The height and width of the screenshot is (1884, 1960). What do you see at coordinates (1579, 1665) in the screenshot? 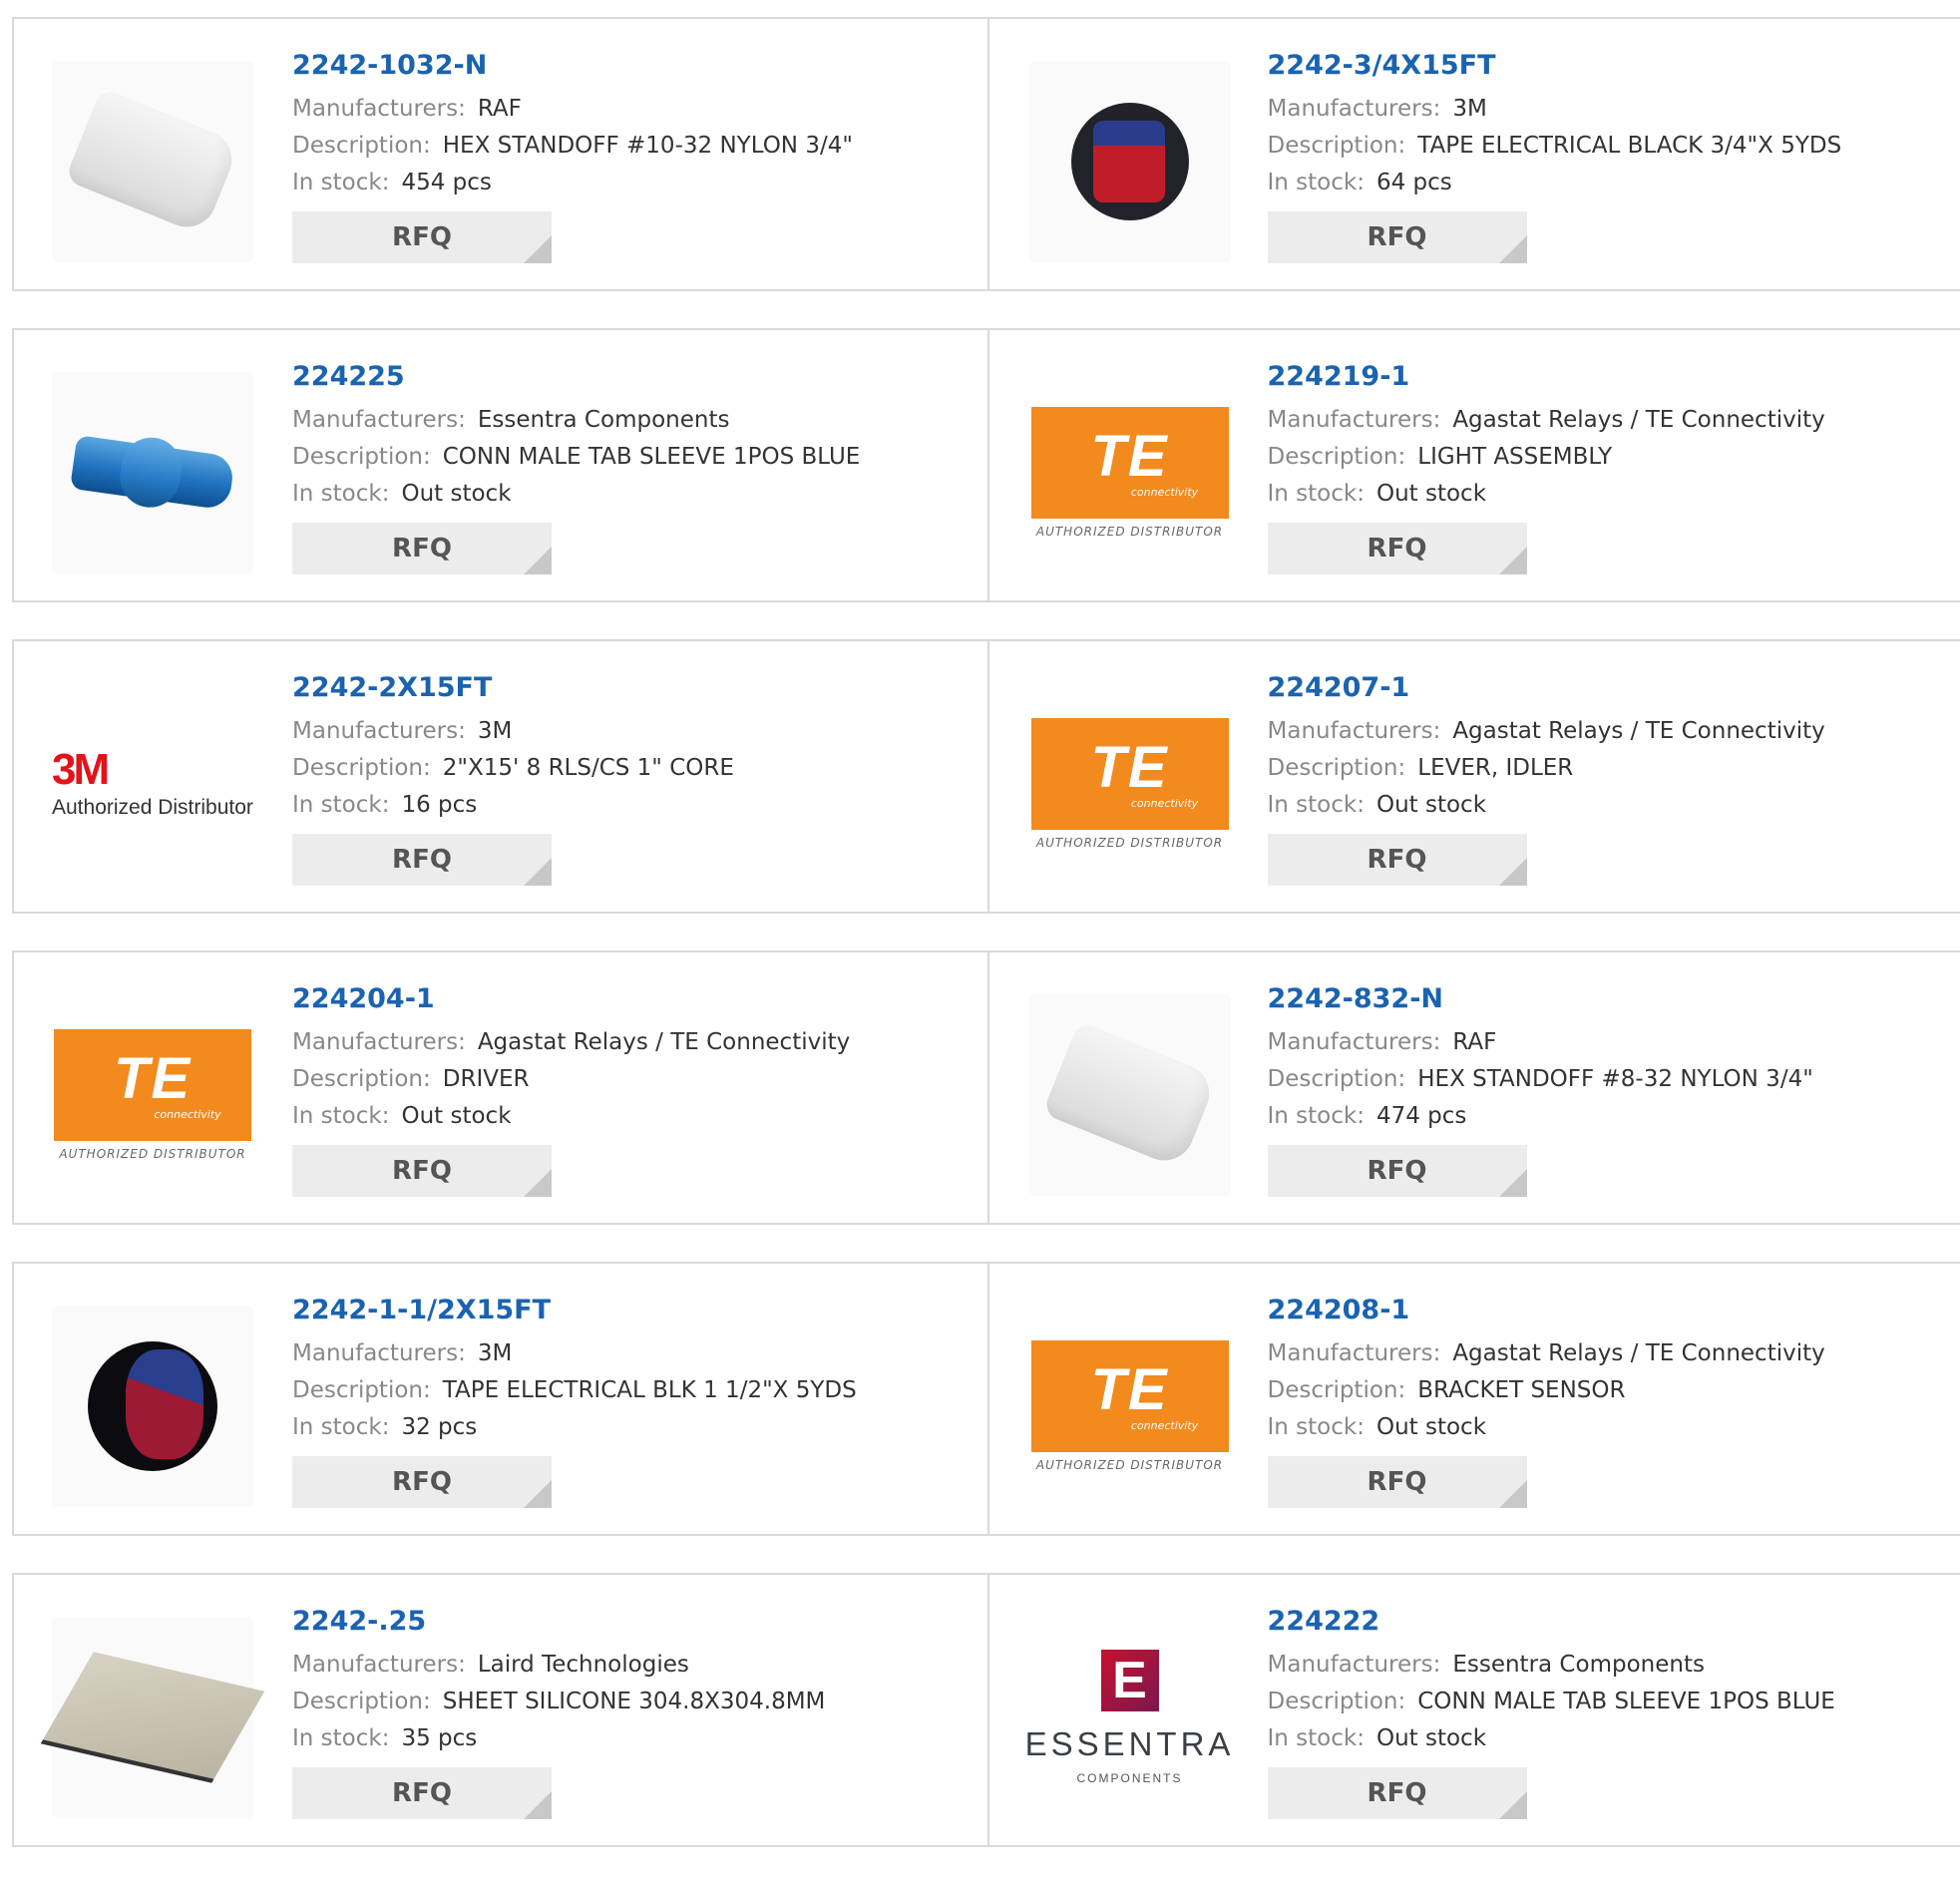
I see `manufacturer-value: Essentra Components` at bounding box center [1579, 1665].